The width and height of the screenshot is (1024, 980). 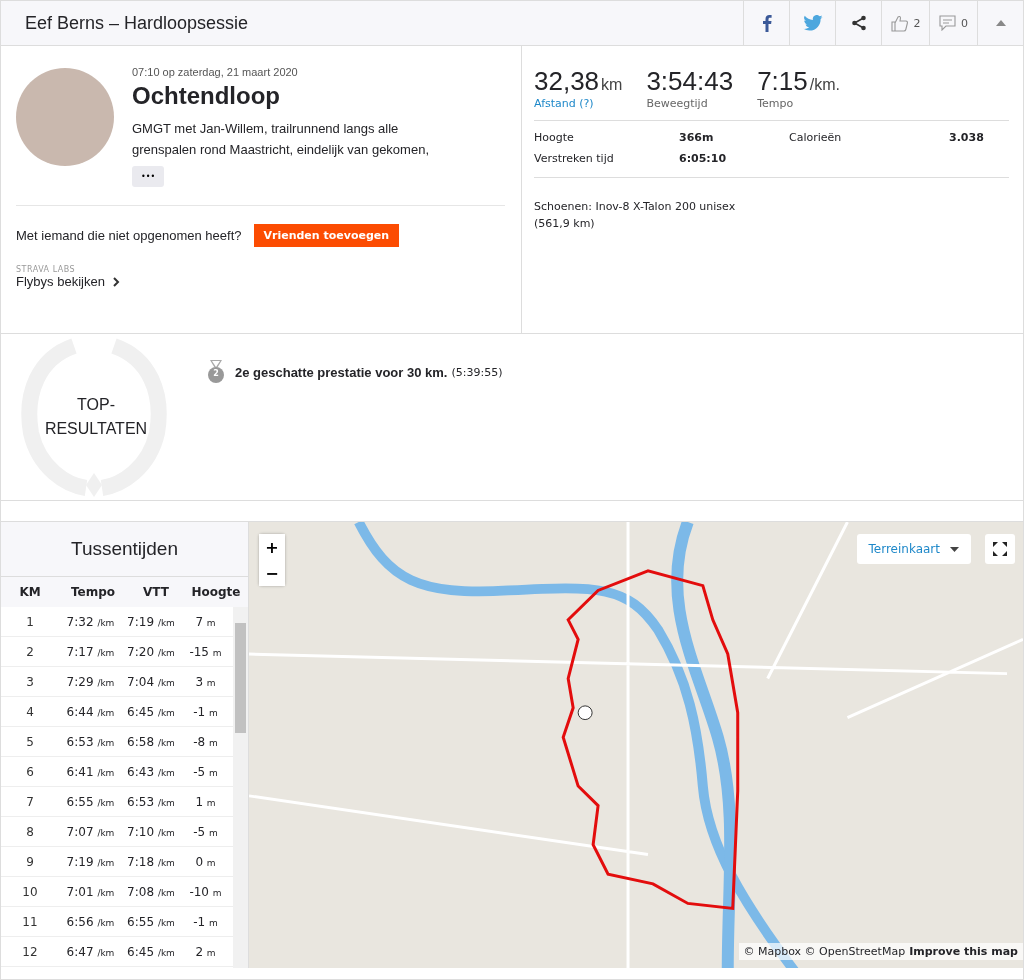 I want to click on km-cell-text: 7, so click(x=30, y=801).